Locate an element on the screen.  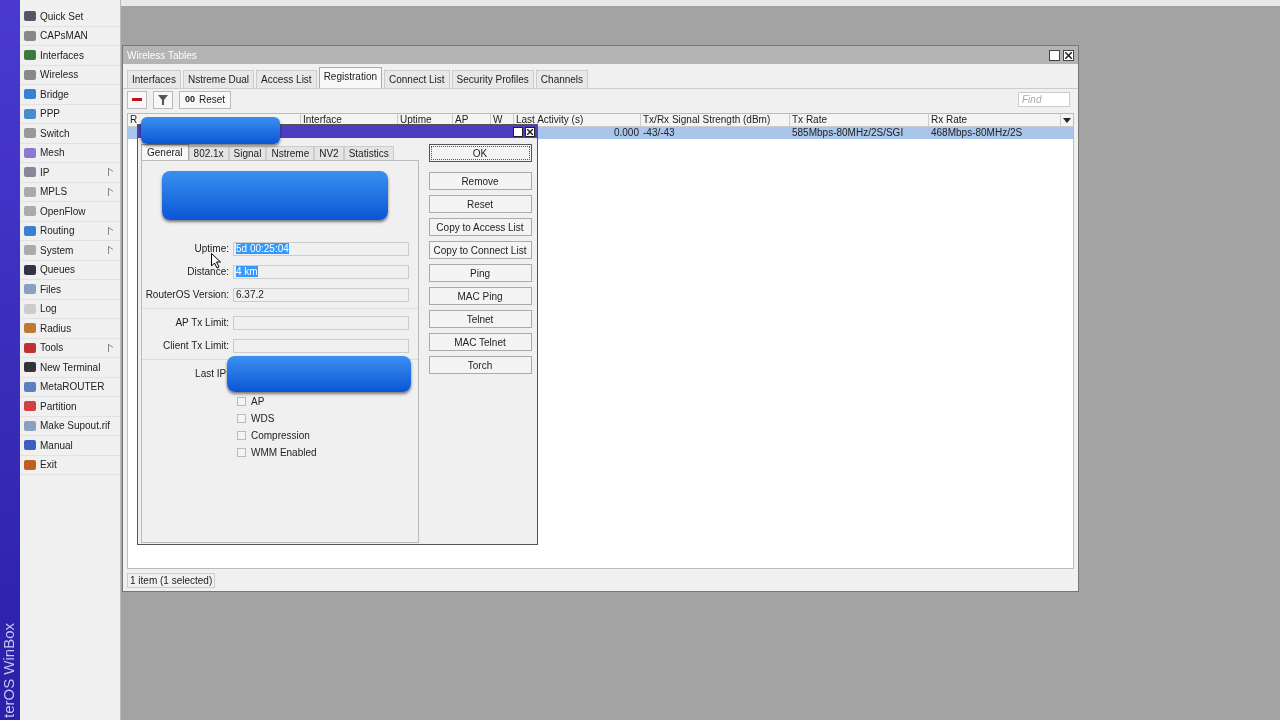
column-header: Tx/Rx Signal Strength (dBm) is located at coordinates (715, 120).